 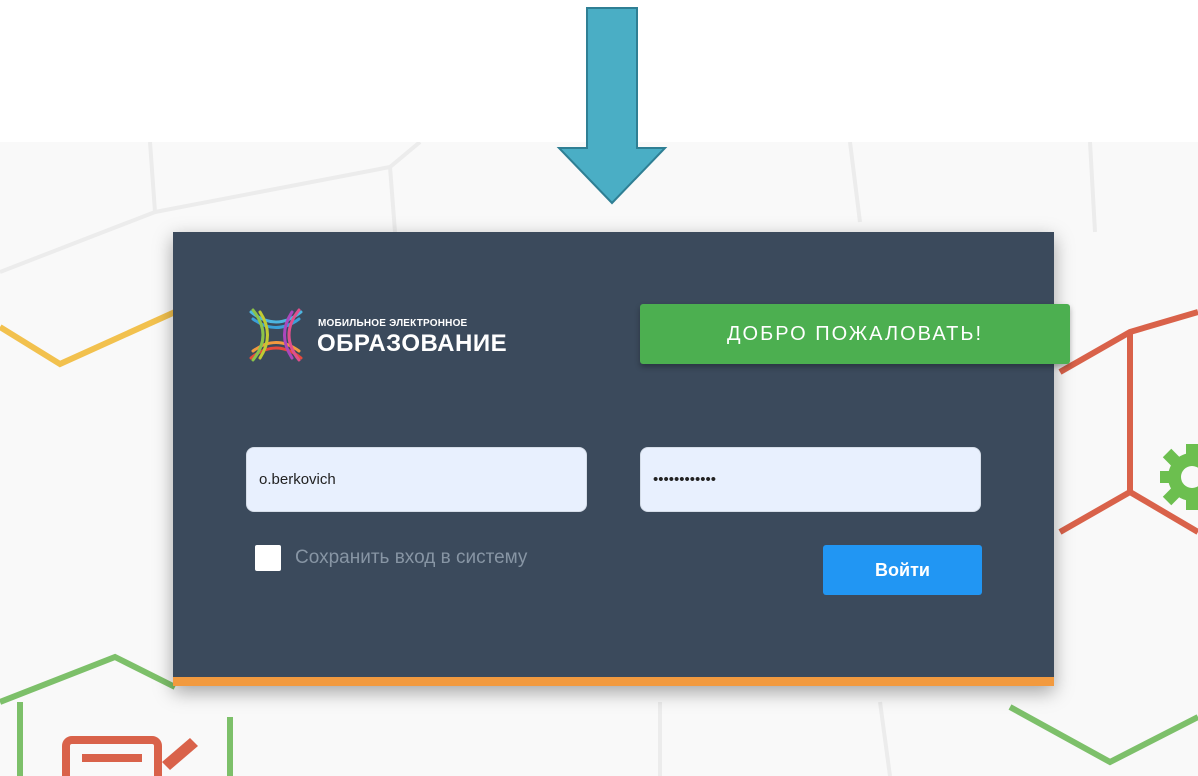 I want to click on remember-me-checkbox, so click(x=268, y=558).